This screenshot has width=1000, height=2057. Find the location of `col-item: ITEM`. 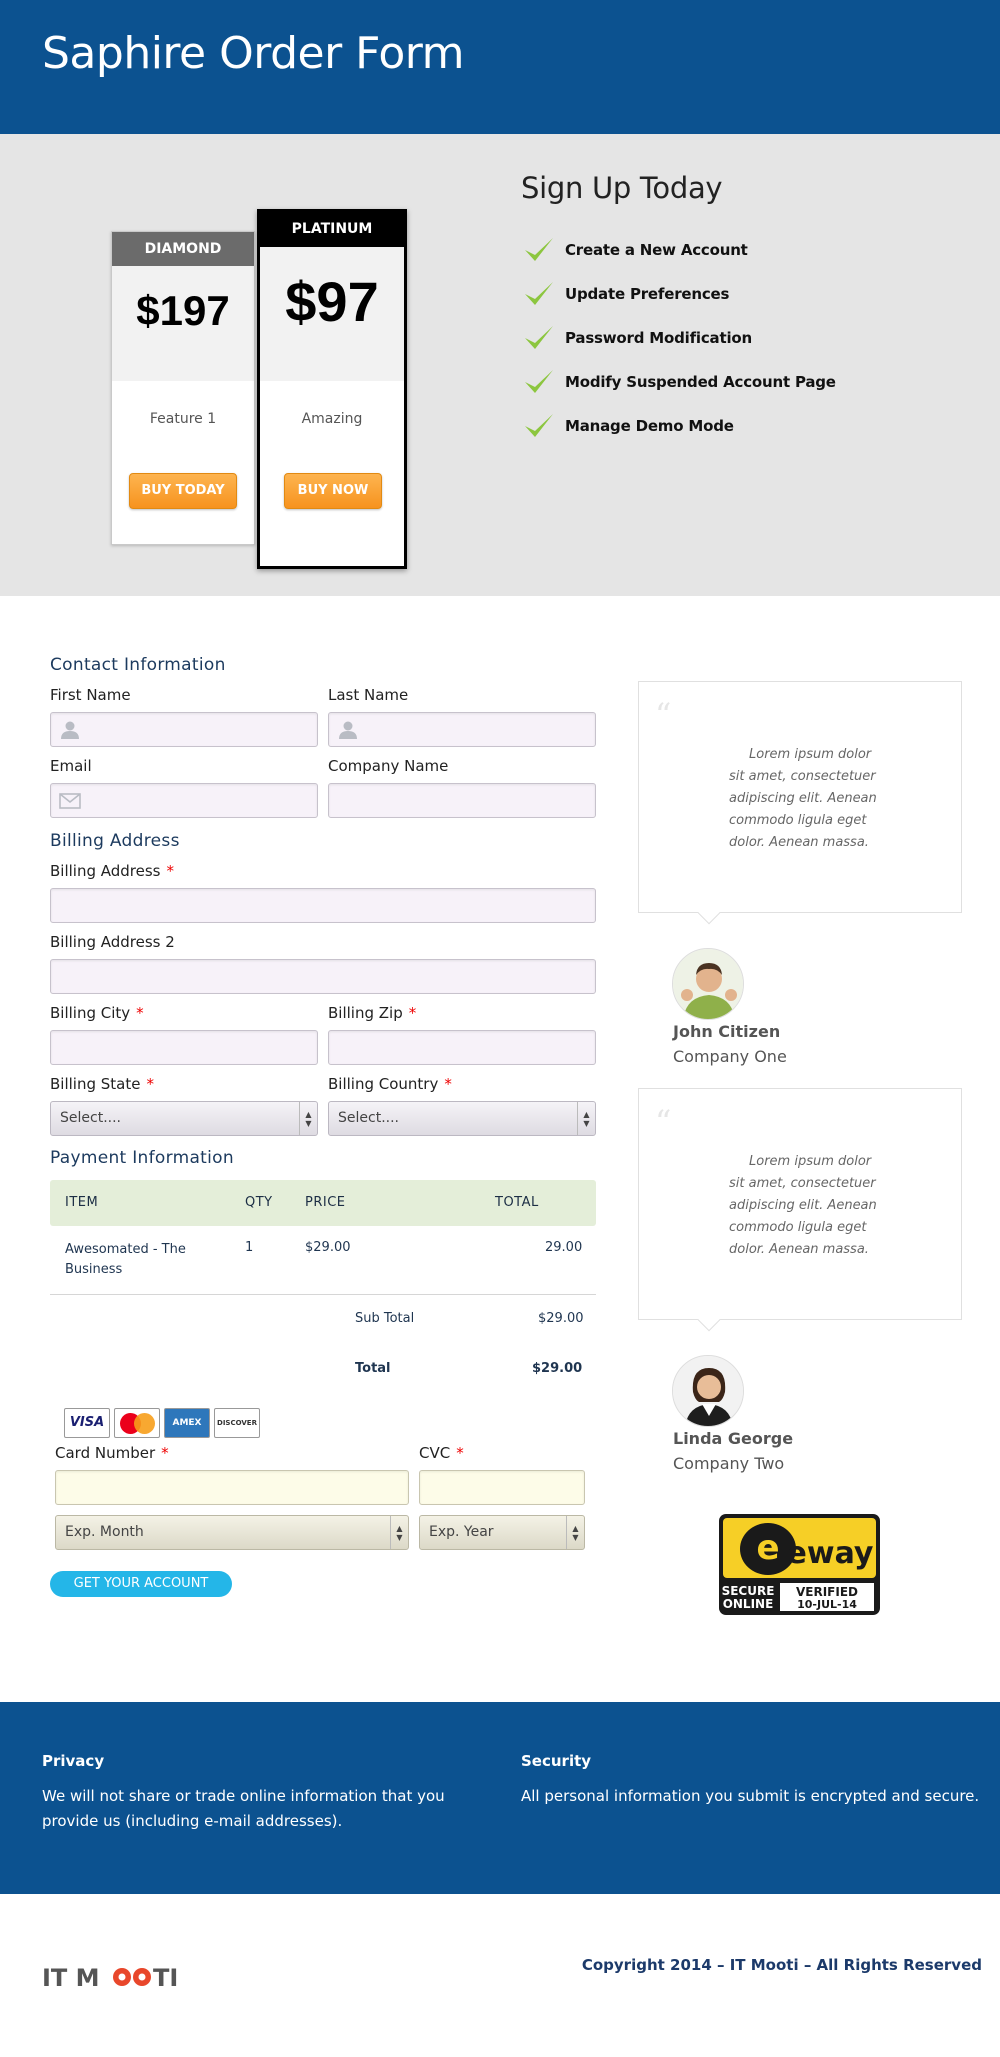

col-item: ITEM is located at coordinates (82, 1202).